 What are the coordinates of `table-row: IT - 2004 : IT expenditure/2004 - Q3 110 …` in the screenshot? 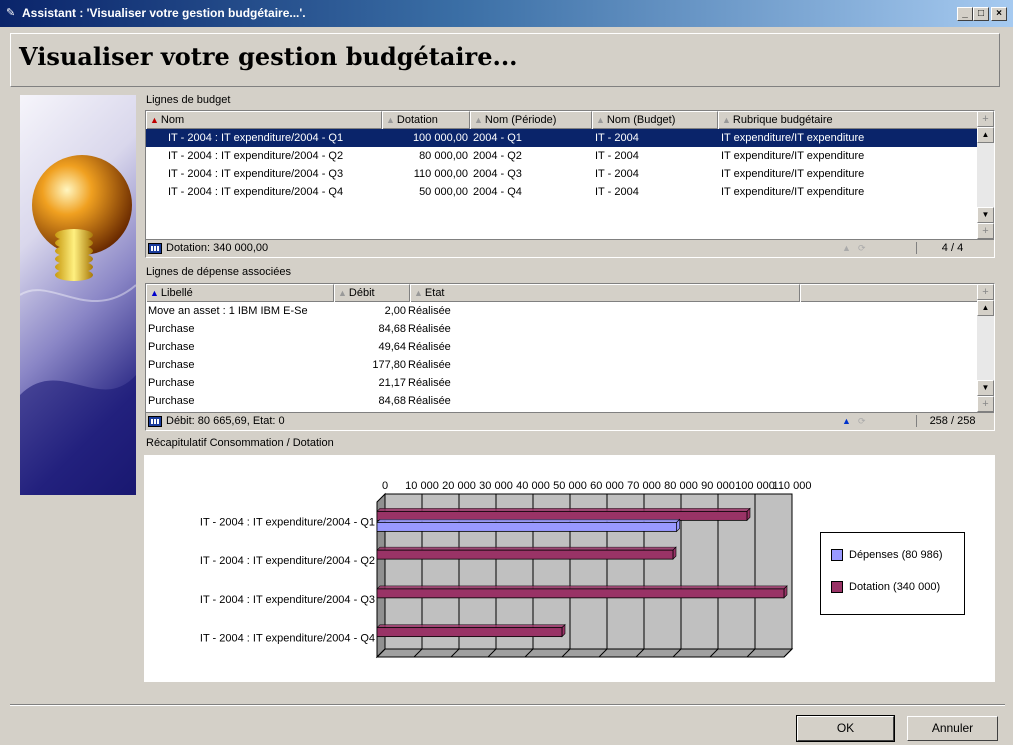 It's located at (562, 174).